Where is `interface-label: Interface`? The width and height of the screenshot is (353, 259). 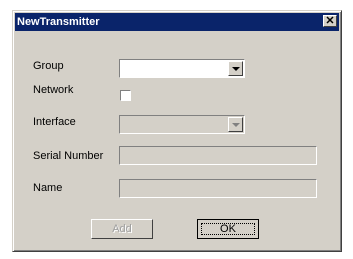 interface-label: Interface is located at coordinates (54, 122).